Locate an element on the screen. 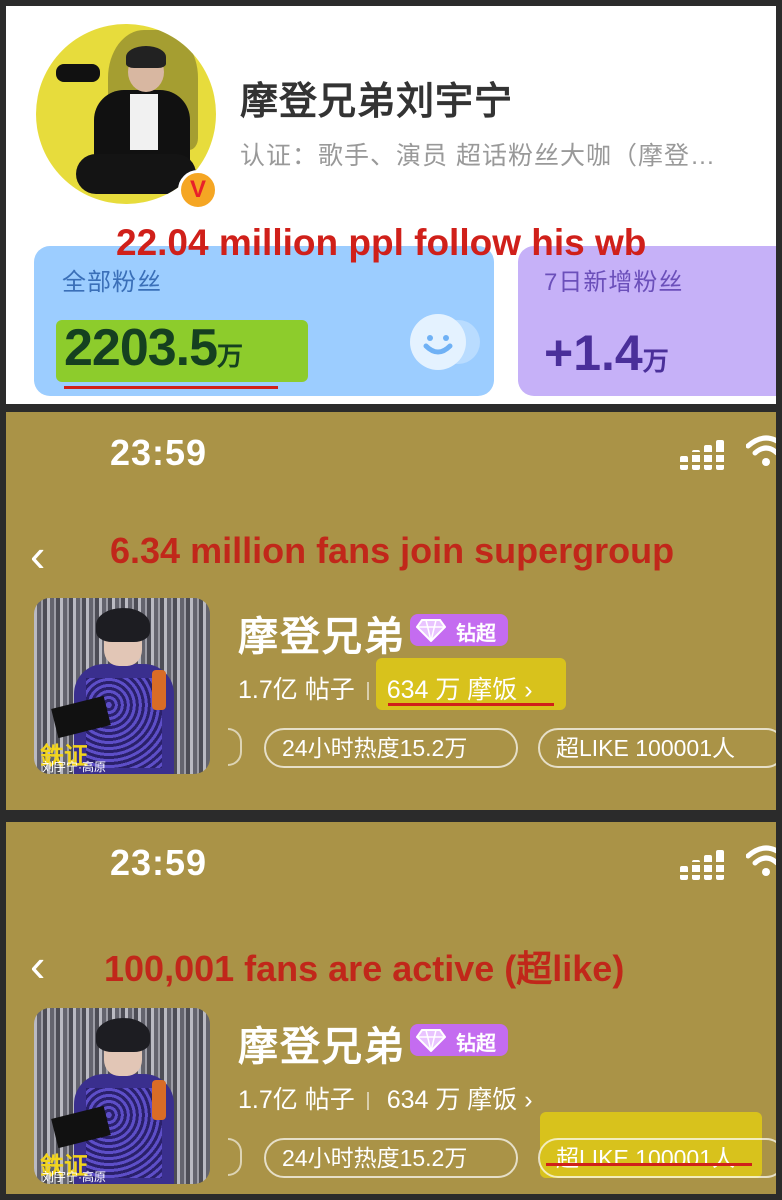 The image size is (782, 1200). verified-badge-icon: V is located at coordinates (198, 190).